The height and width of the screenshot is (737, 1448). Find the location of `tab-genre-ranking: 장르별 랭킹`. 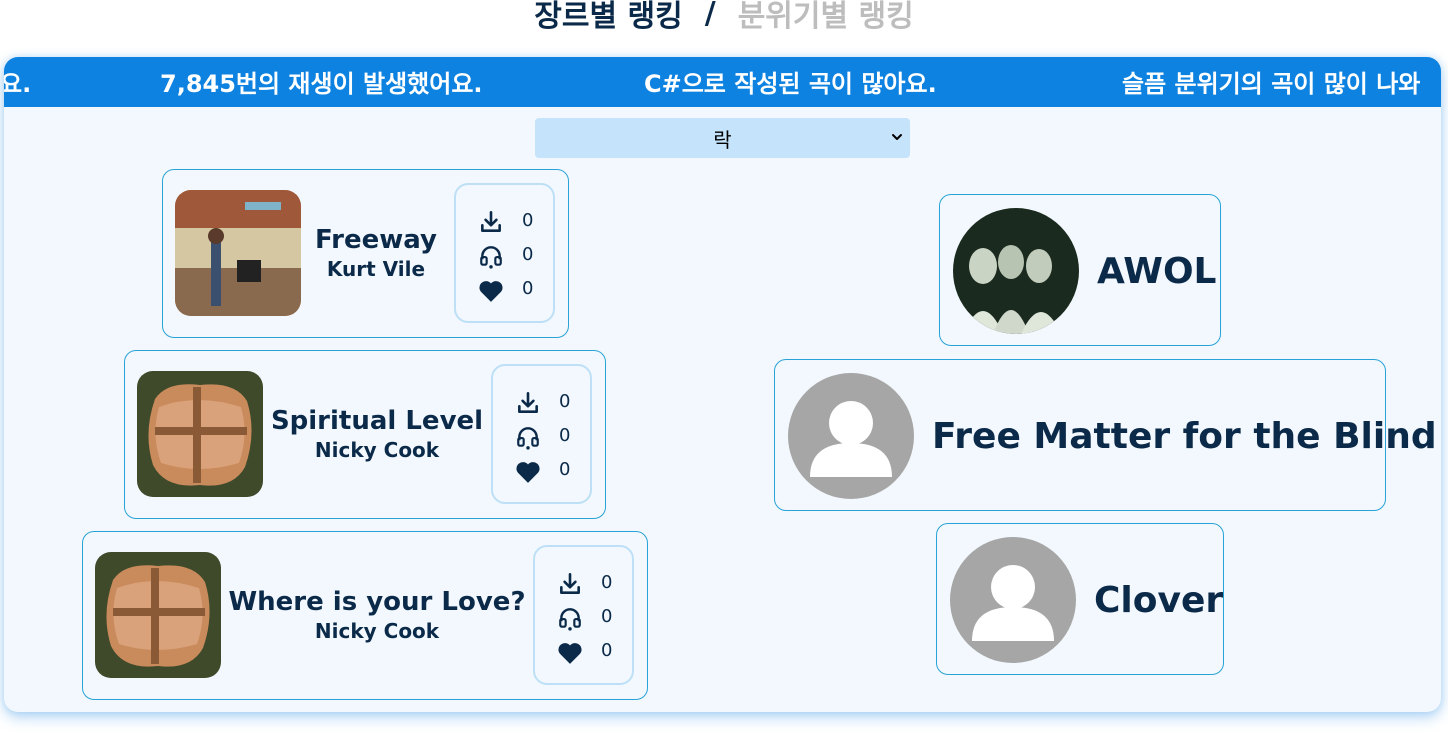

tab-genre-ranking: 장르별 랭킹 is located at coordinates (608, 17).